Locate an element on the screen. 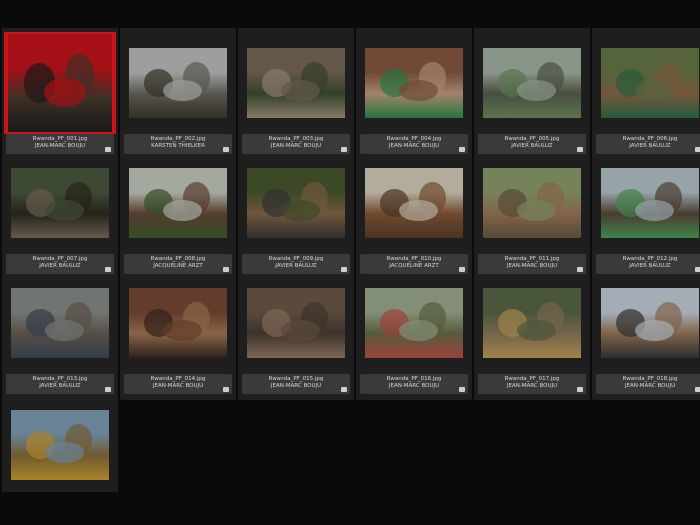 This screenshot has width=700, height=525. file-name: Rwanda_PF_012.jpg is located at coordinates (650, 259).